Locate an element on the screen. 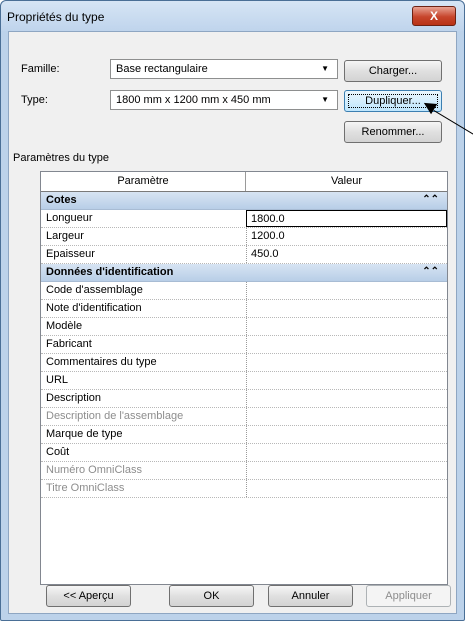 This screenshot has width=473, height=627. param-name: Code d'assemblage is located at coordinates (94, 290).